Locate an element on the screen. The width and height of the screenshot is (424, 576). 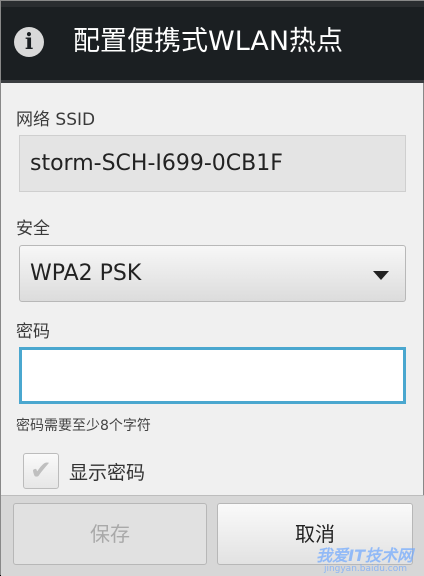
save-button: 保存 is located at coordinates (110, 534).